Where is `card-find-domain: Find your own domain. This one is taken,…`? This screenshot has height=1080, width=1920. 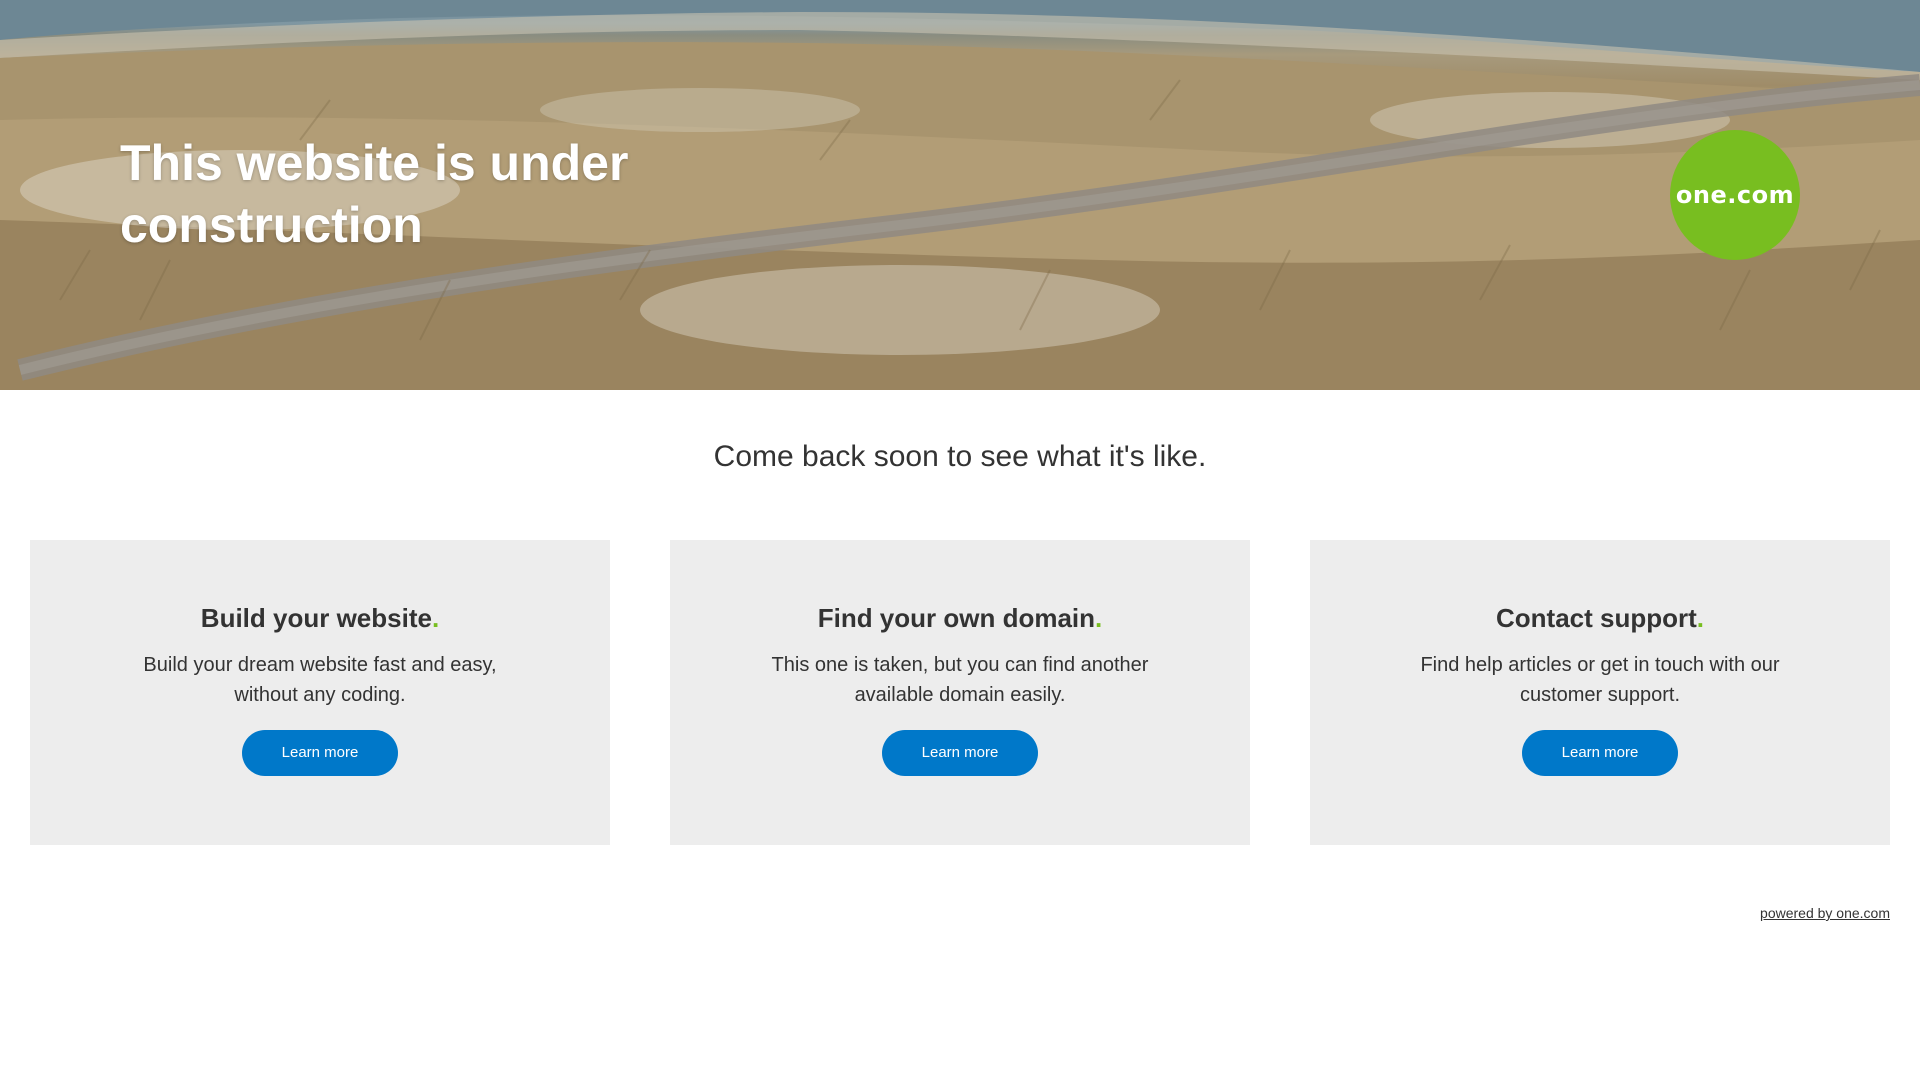 card-find-domain: Find your own domain. This one is taken,… is located at coordinates (960, 692).